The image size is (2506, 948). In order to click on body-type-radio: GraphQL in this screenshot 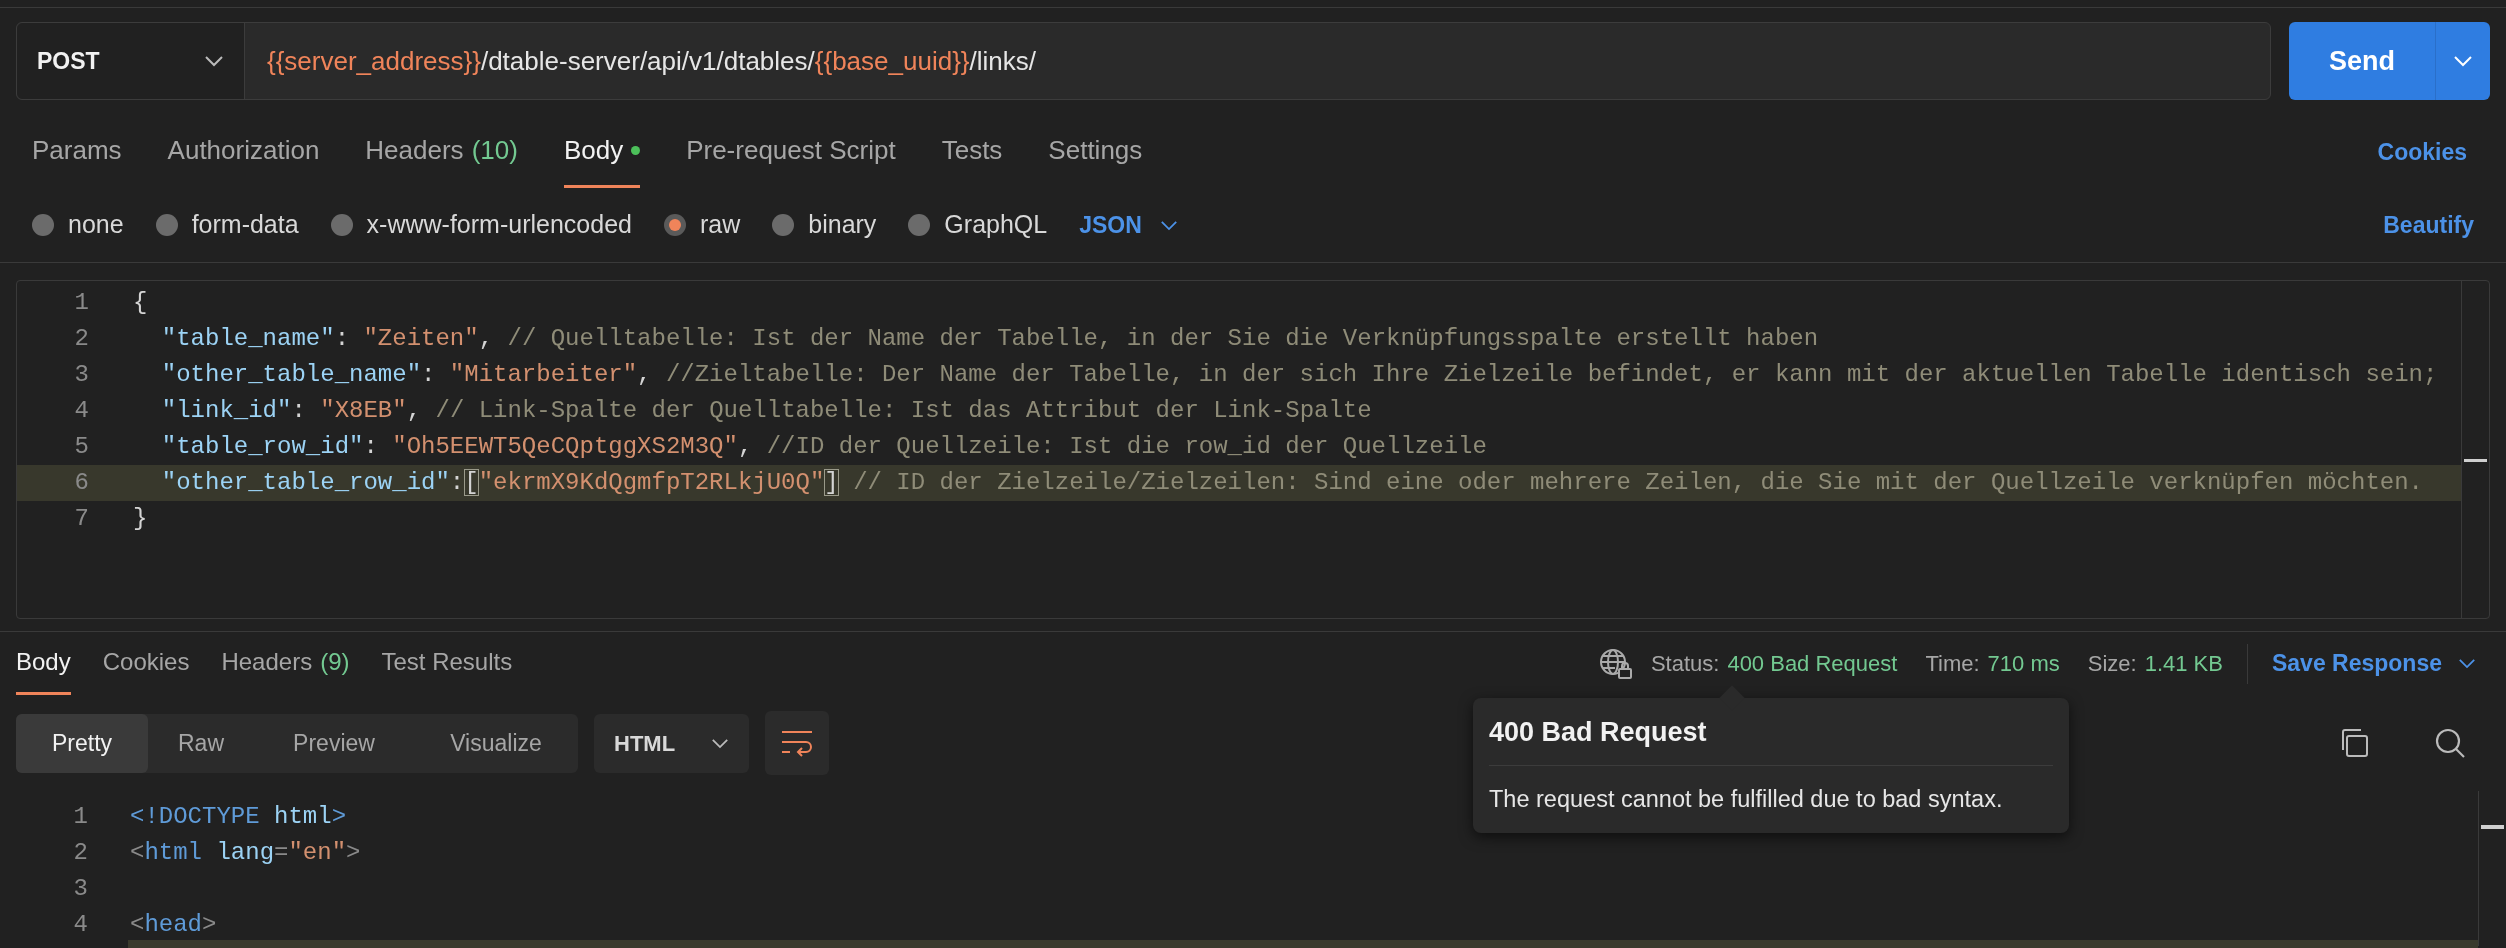, I will do `click(978, 225)`.